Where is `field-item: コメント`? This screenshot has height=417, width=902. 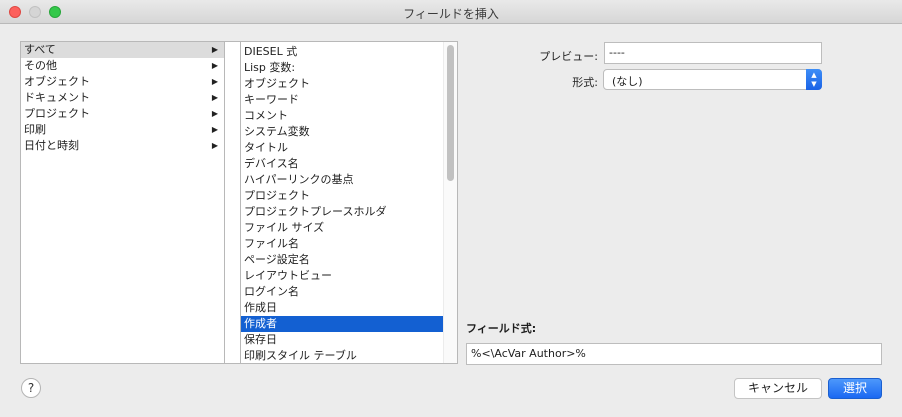 field-item: コメント is located at coordinates (343, 116).